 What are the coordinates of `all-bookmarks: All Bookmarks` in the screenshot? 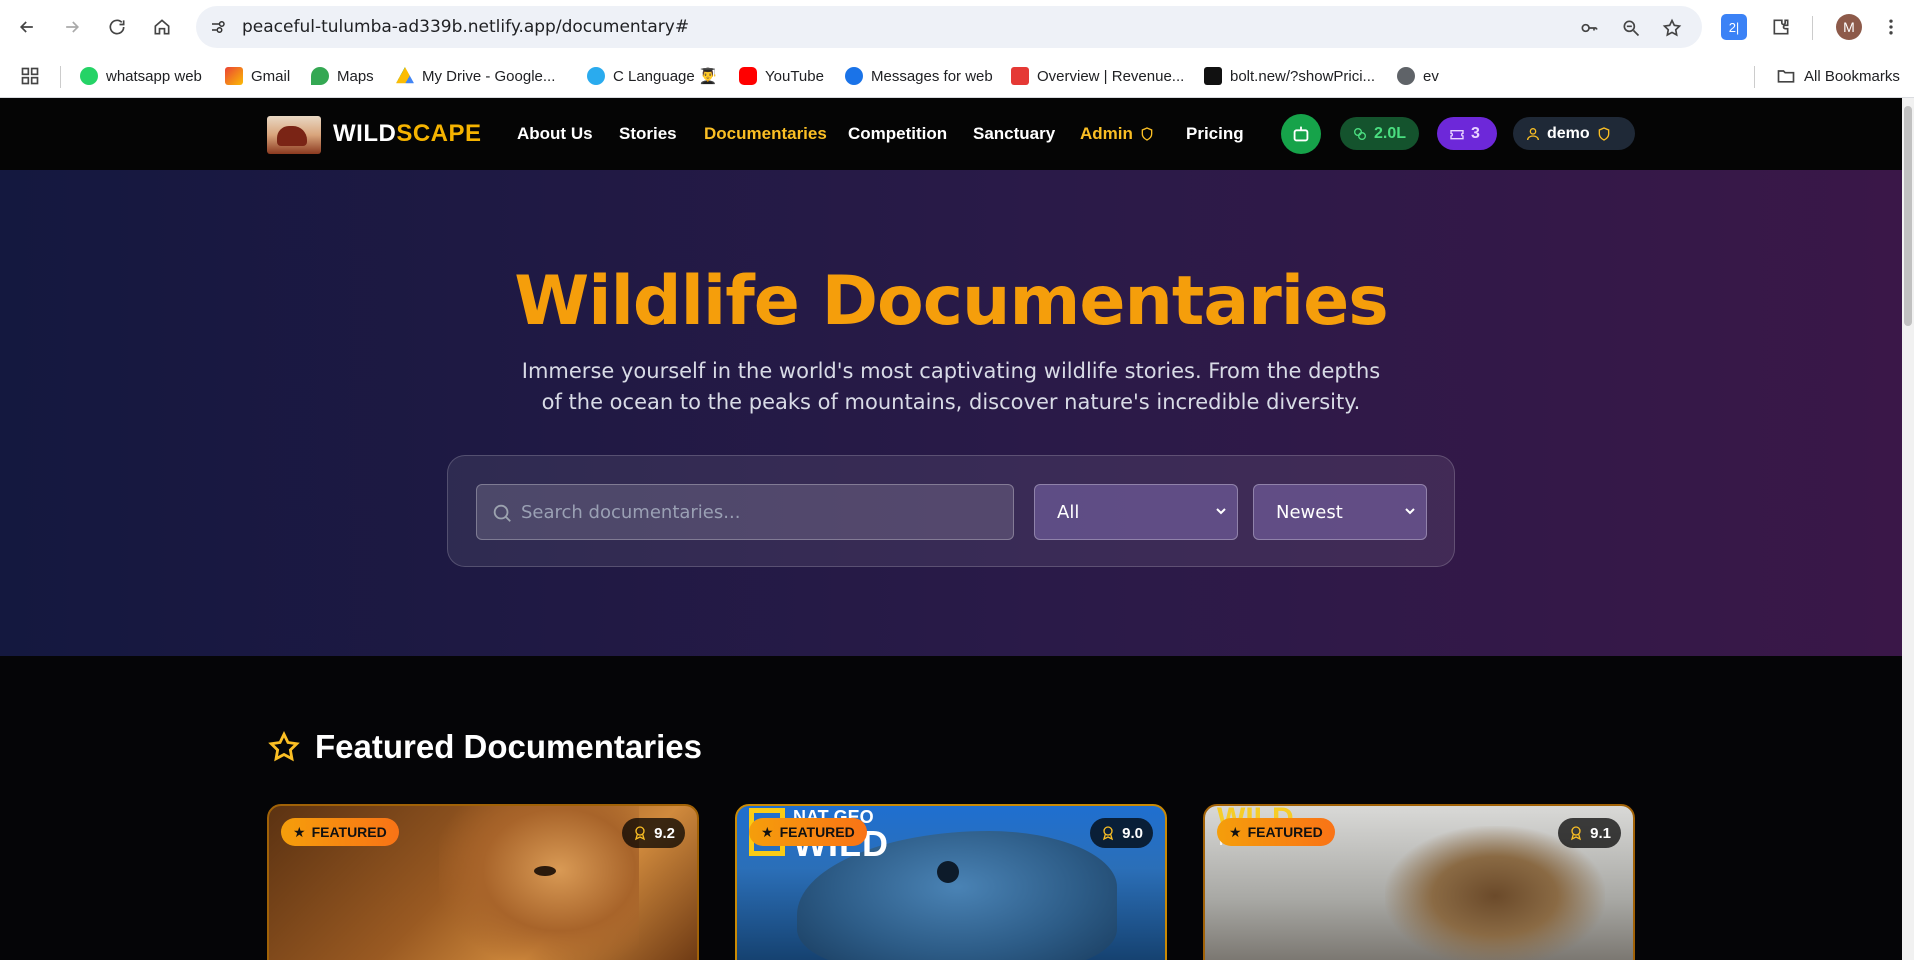 It's located at (1838, 76).